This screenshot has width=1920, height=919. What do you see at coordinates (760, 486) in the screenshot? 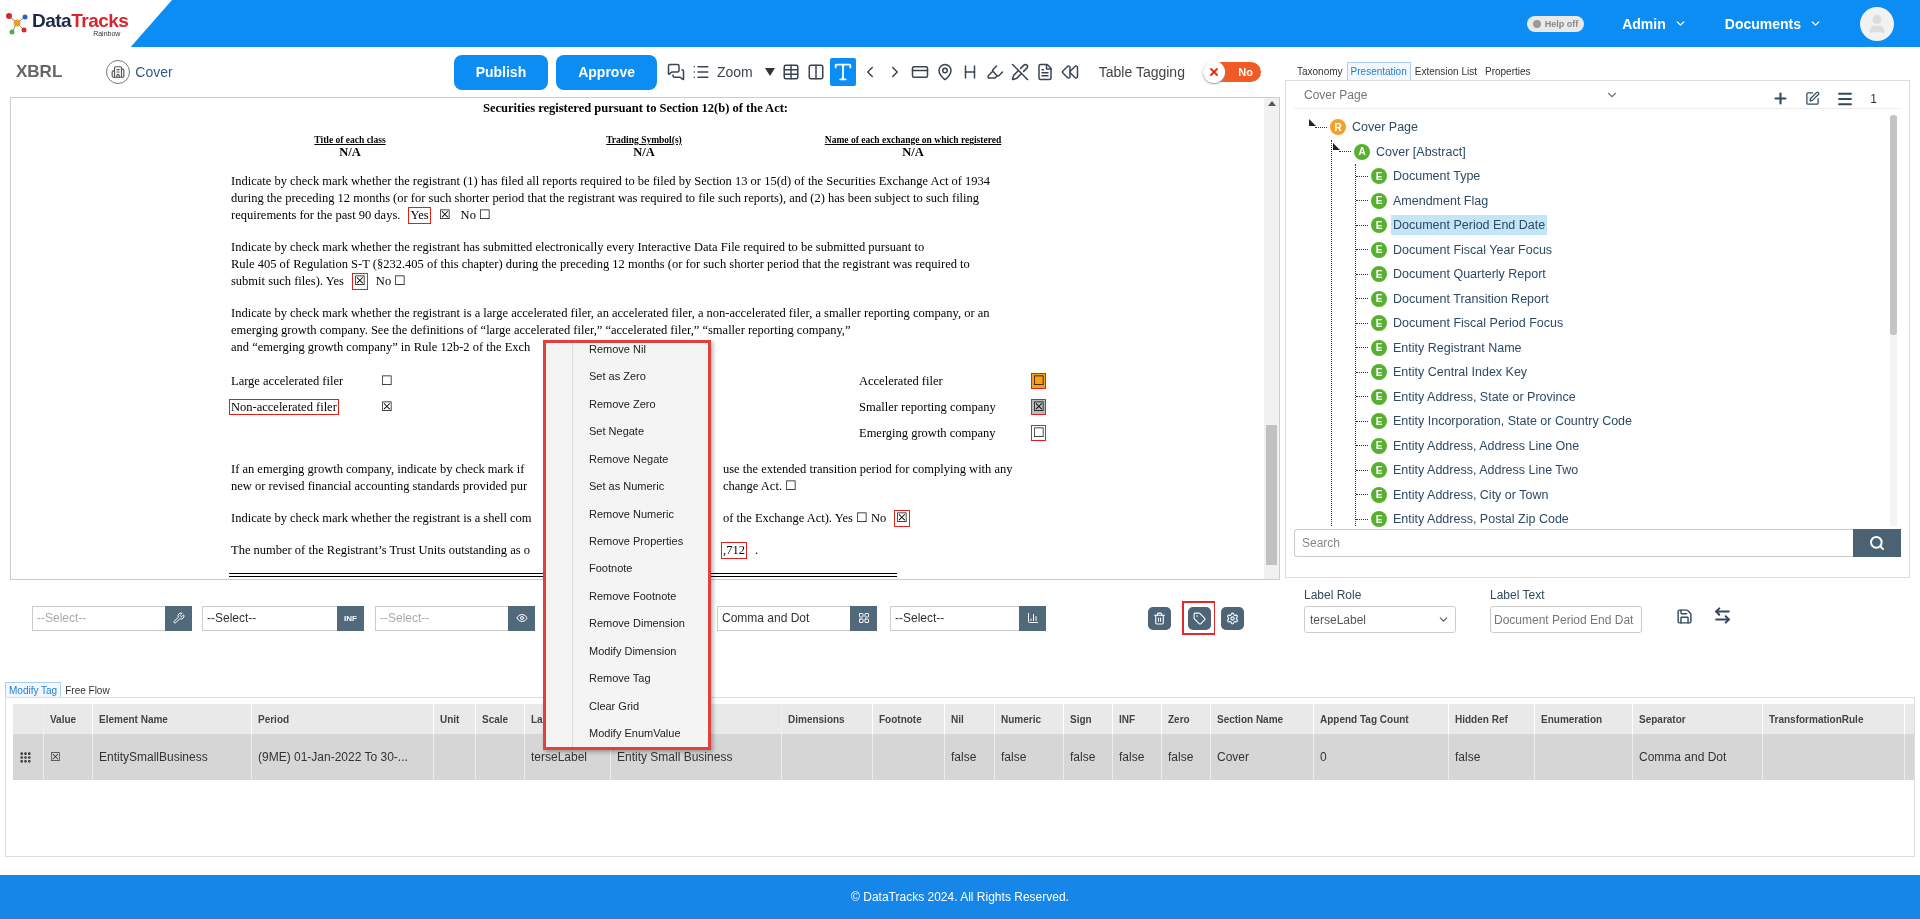
I see `document-text: change Act. ☐` at bounding box center [760, 486].